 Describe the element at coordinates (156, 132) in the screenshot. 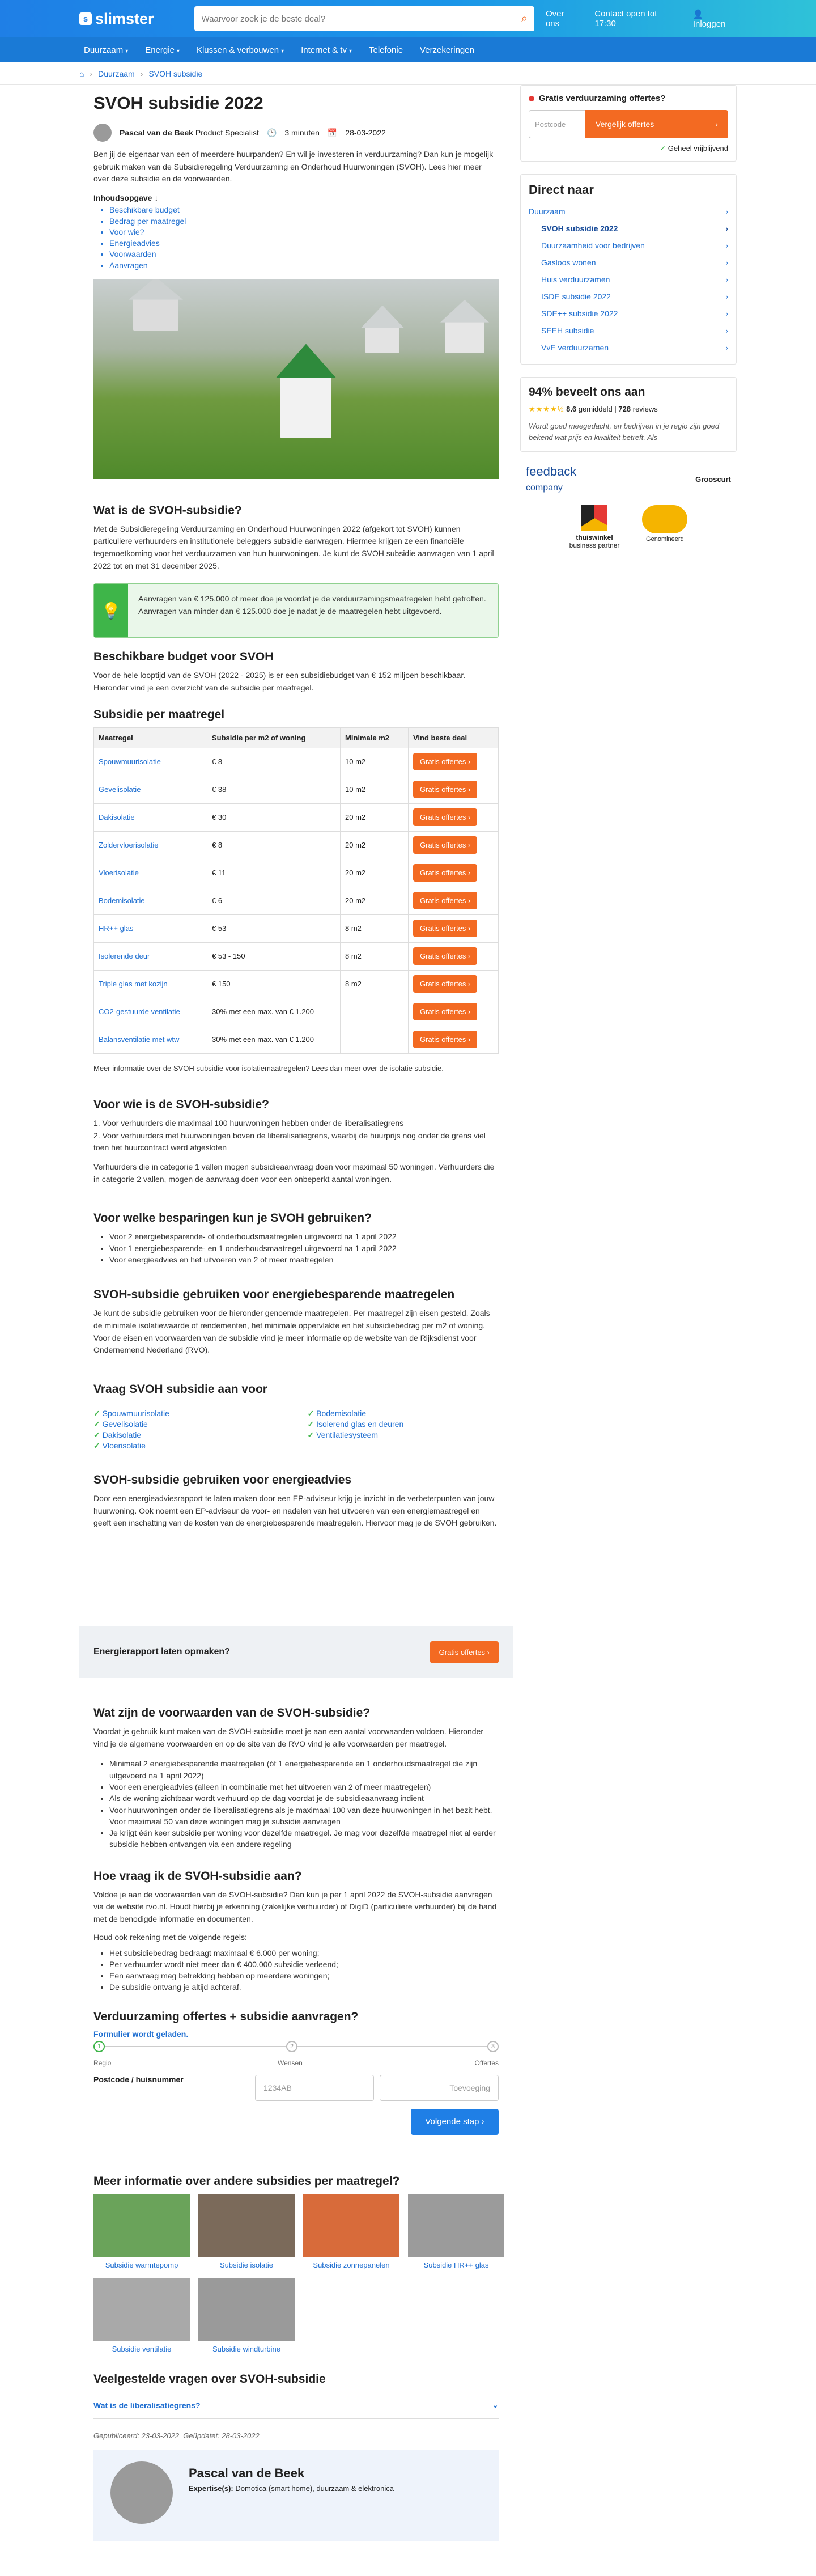

I see `author-name: Pascal van de Beek` at that location.